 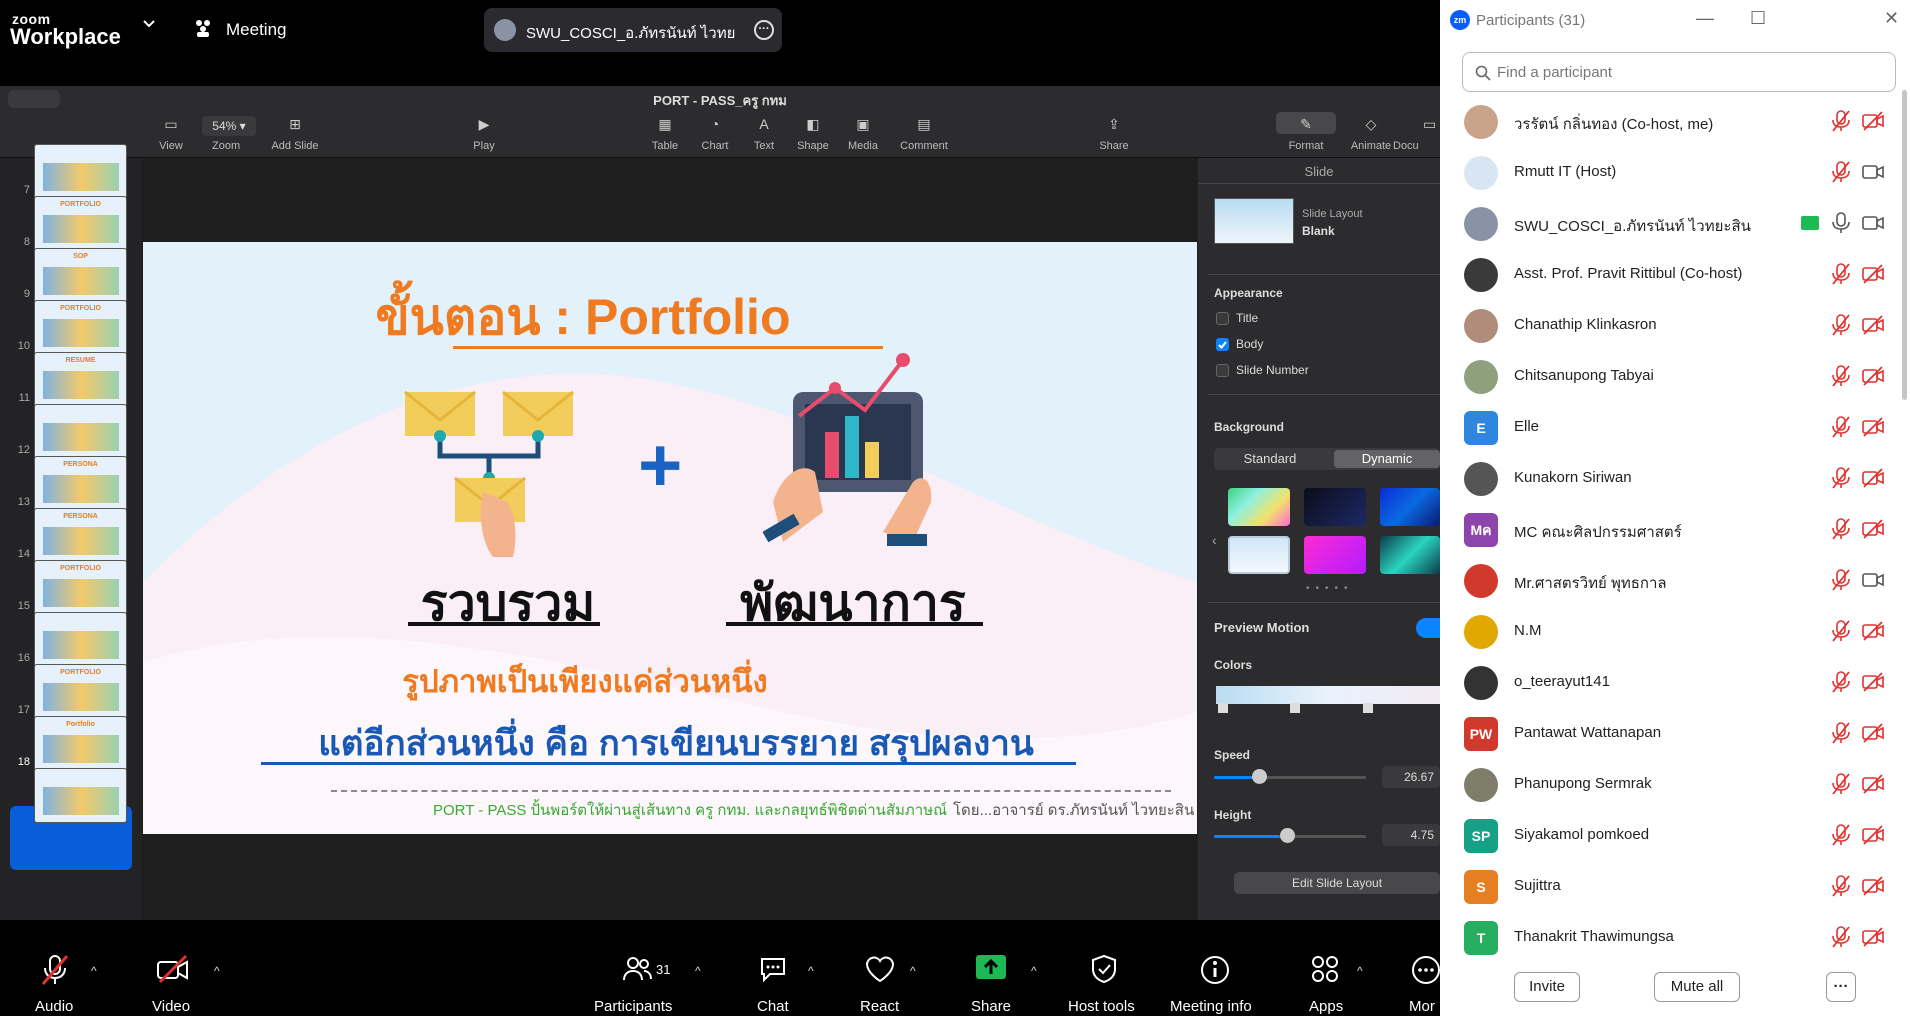 What do you see at coordinates (1254, 221) in the screenshot?
I see `layout-preview` at bounding box center [1254, 221].